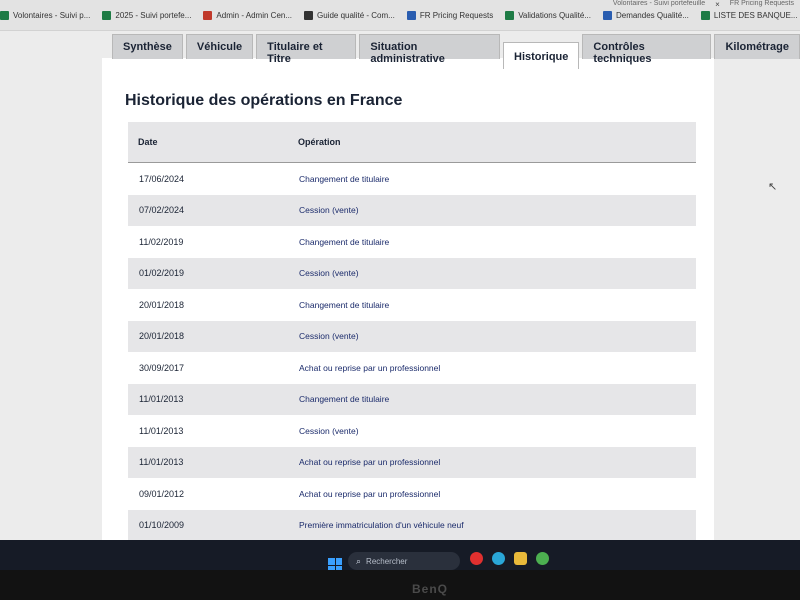 The image size is (800, 600). Describe the element at coordinates (400, 585) in the screenshot. I see `monitor-bezel` at that location.